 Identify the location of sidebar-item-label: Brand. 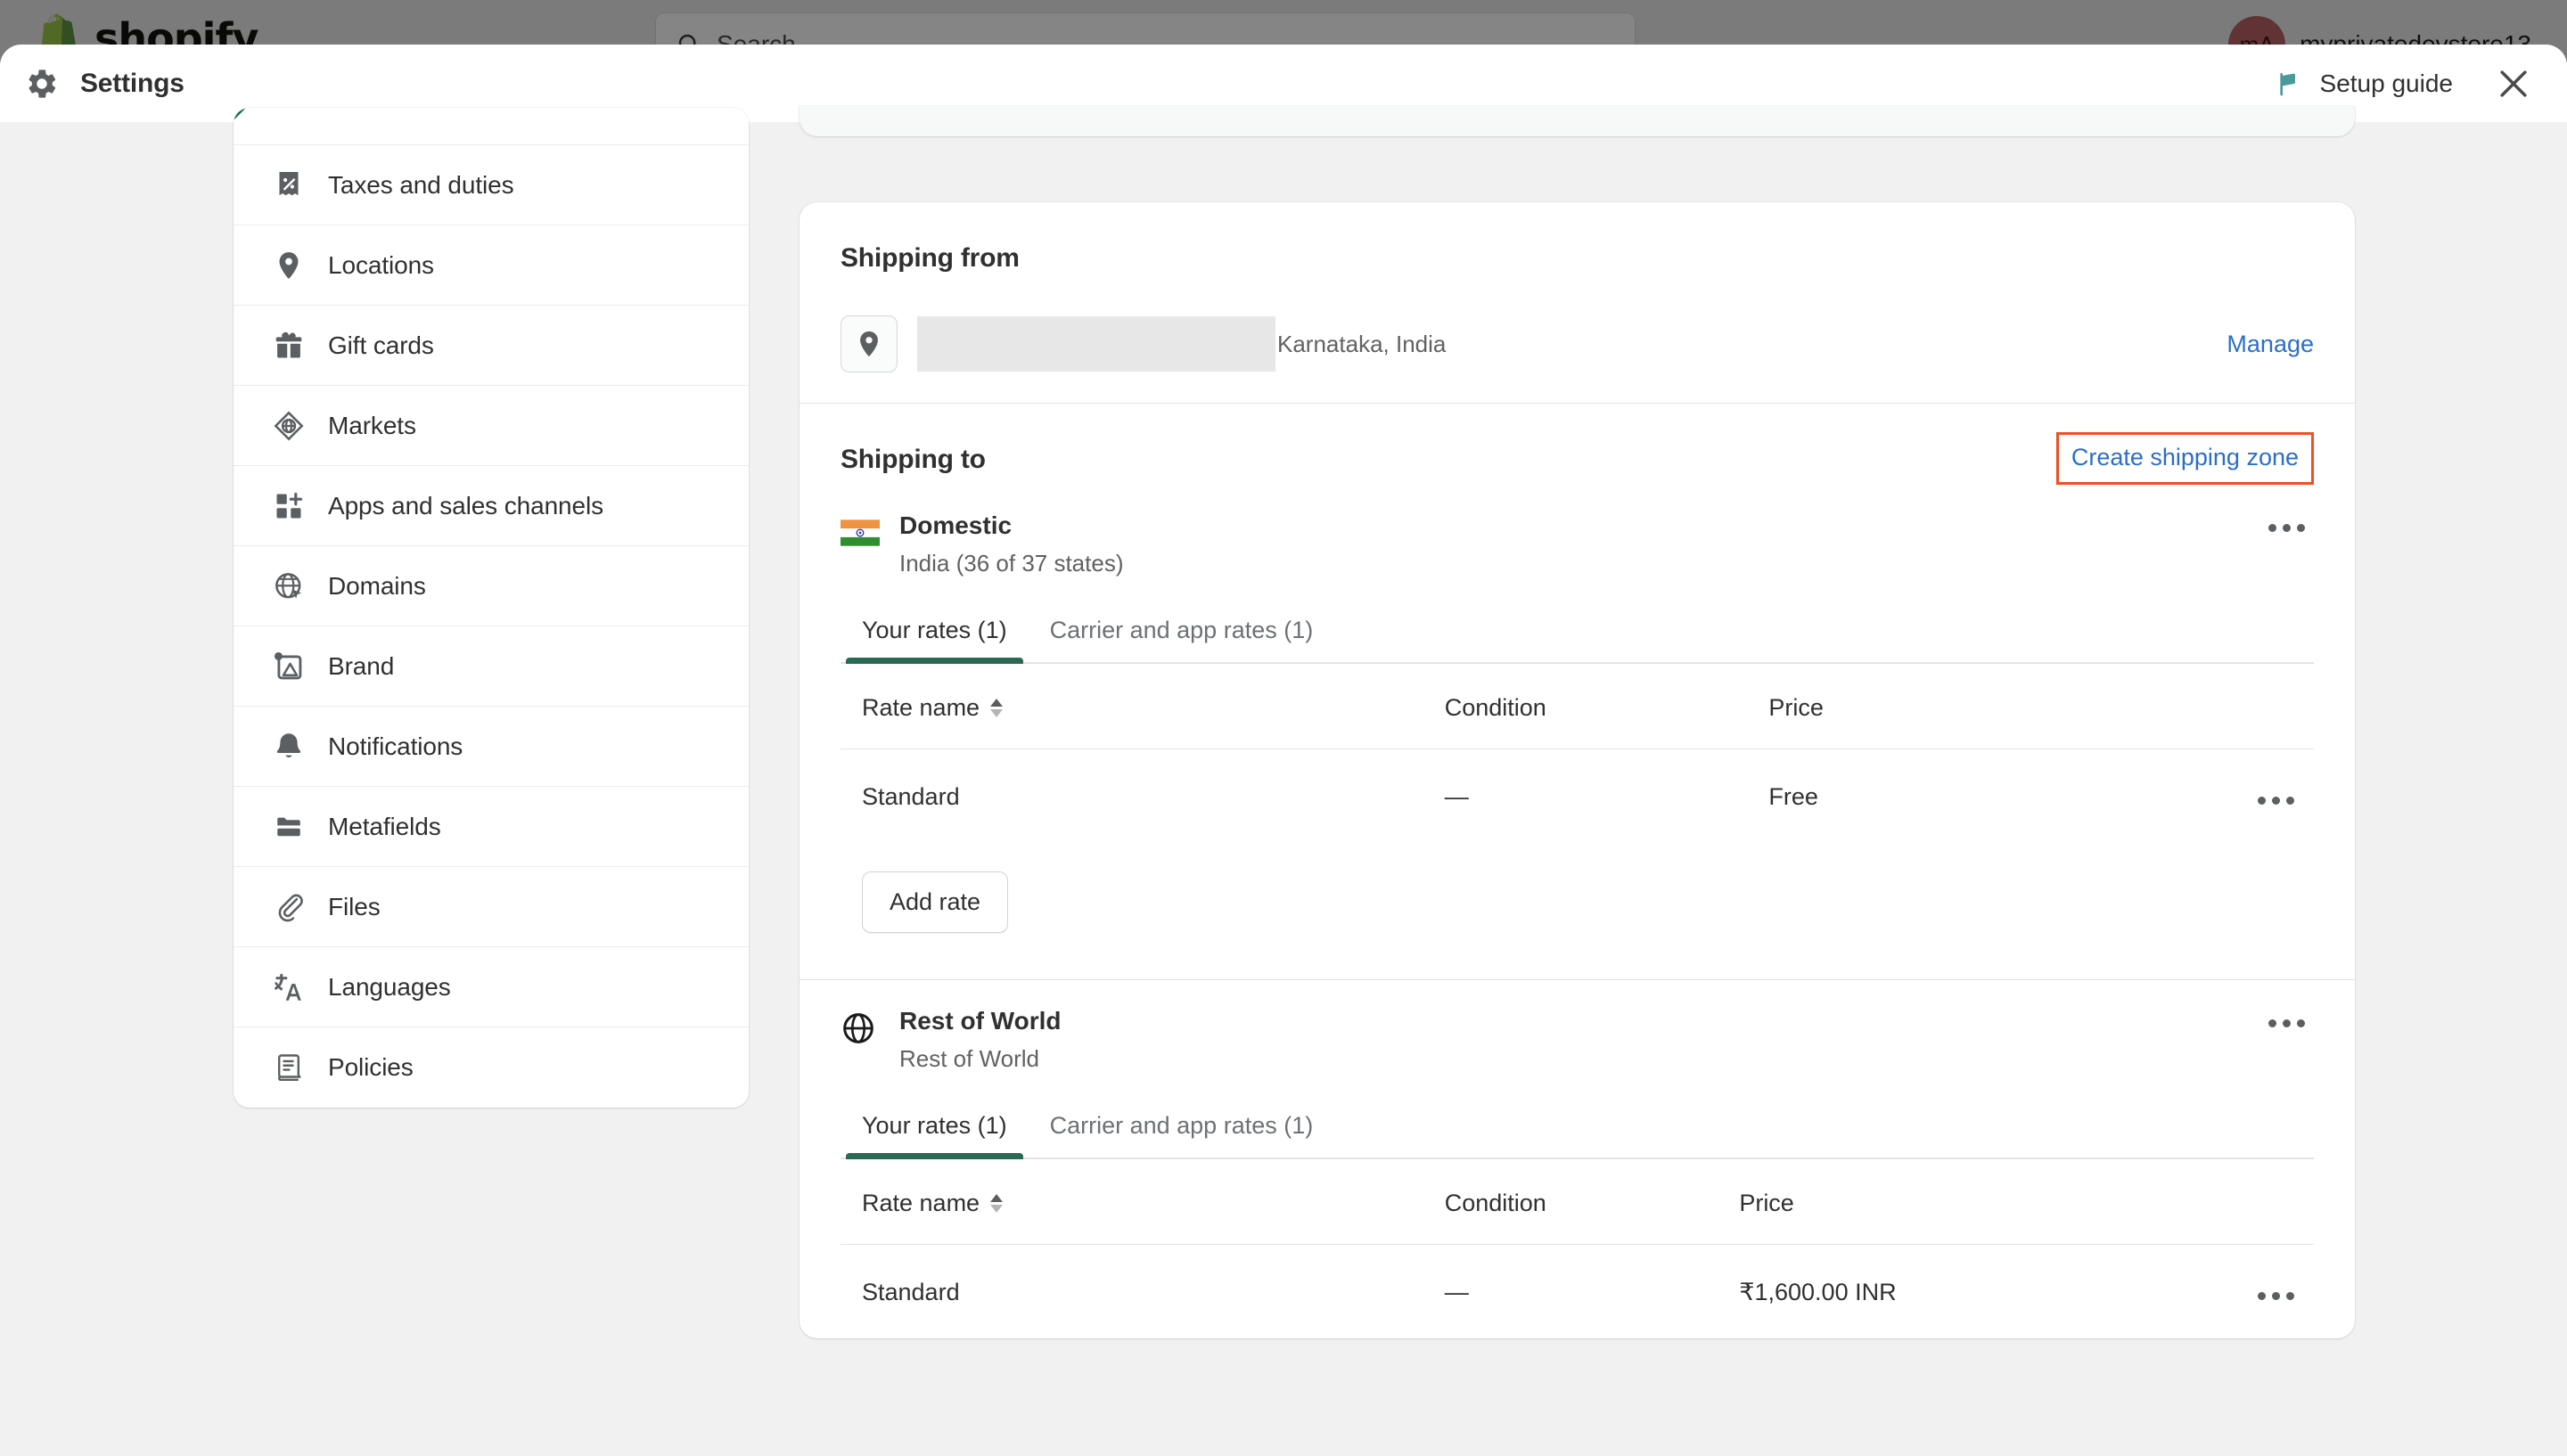
(361, 665).